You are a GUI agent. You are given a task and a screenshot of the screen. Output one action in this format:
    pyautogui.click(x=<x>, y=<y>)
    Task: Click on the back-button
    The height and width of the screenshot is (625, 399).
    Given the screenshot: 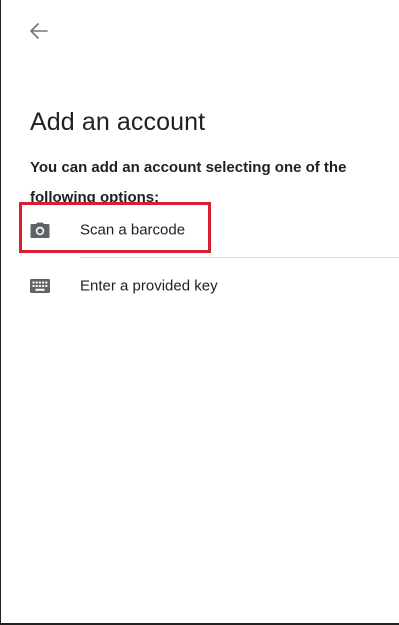 What is the action you would take?
    pyautogui.click(x=39, y=31)
    